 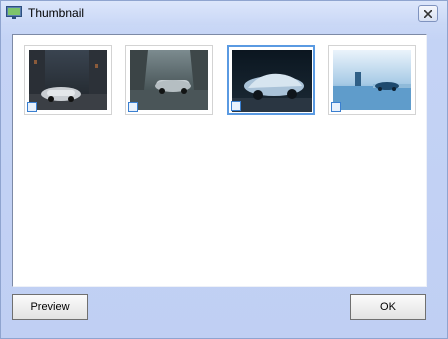 I want to click on close-icon, so click(x=428, y=13).